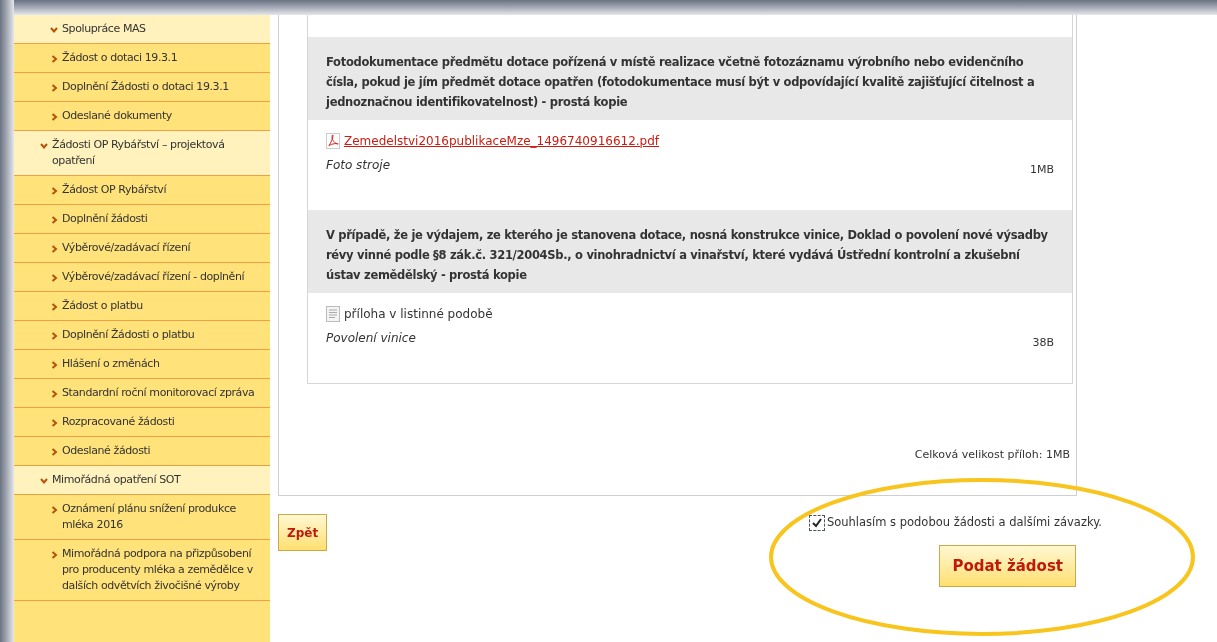 This screenshot has width=1217, height=642. Describe the element at coordinates (333, 314) in the screenshot. I see `document-icon` at that location.